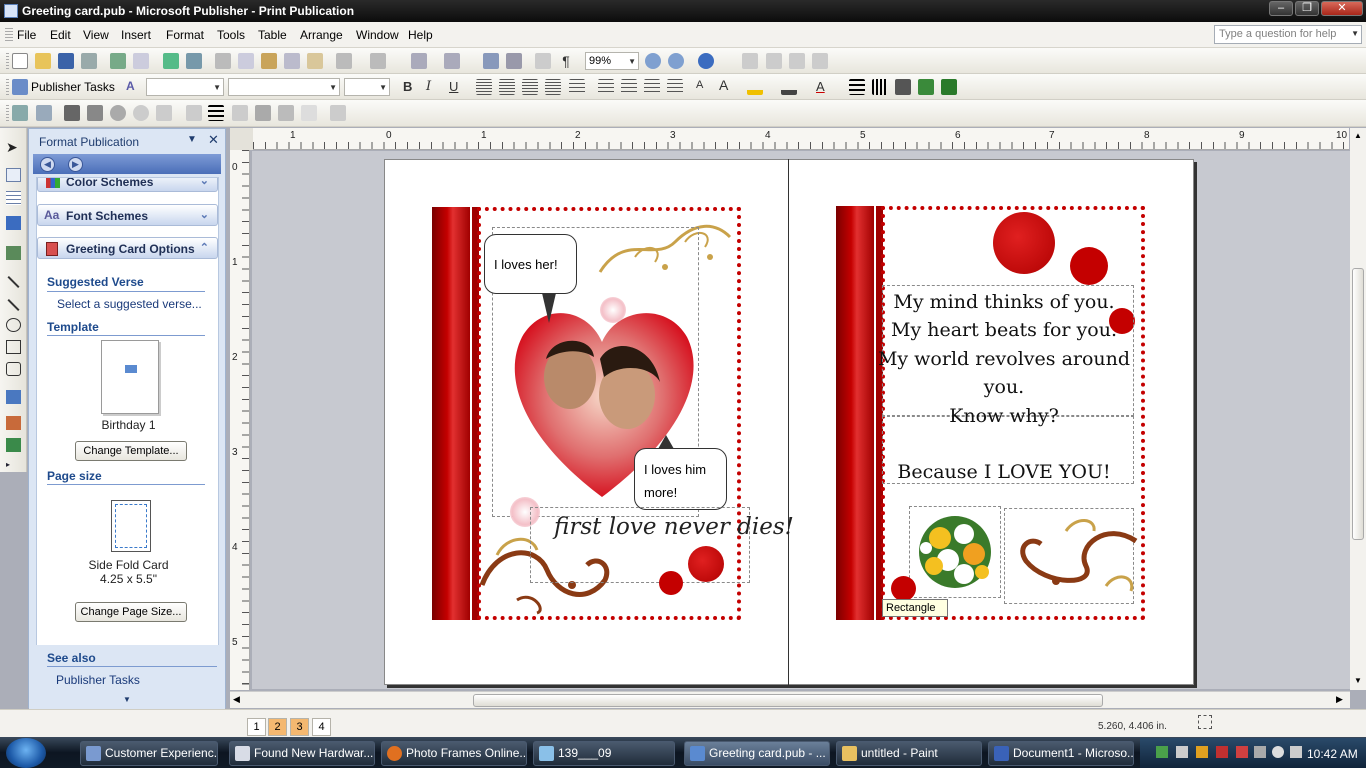 This screenshot has width=1366, height=768. What do you see at coordinates (1358, 680) in the screenshot?
I see `scroll-down-icon: ▼` at bounding box center [1358, 680].